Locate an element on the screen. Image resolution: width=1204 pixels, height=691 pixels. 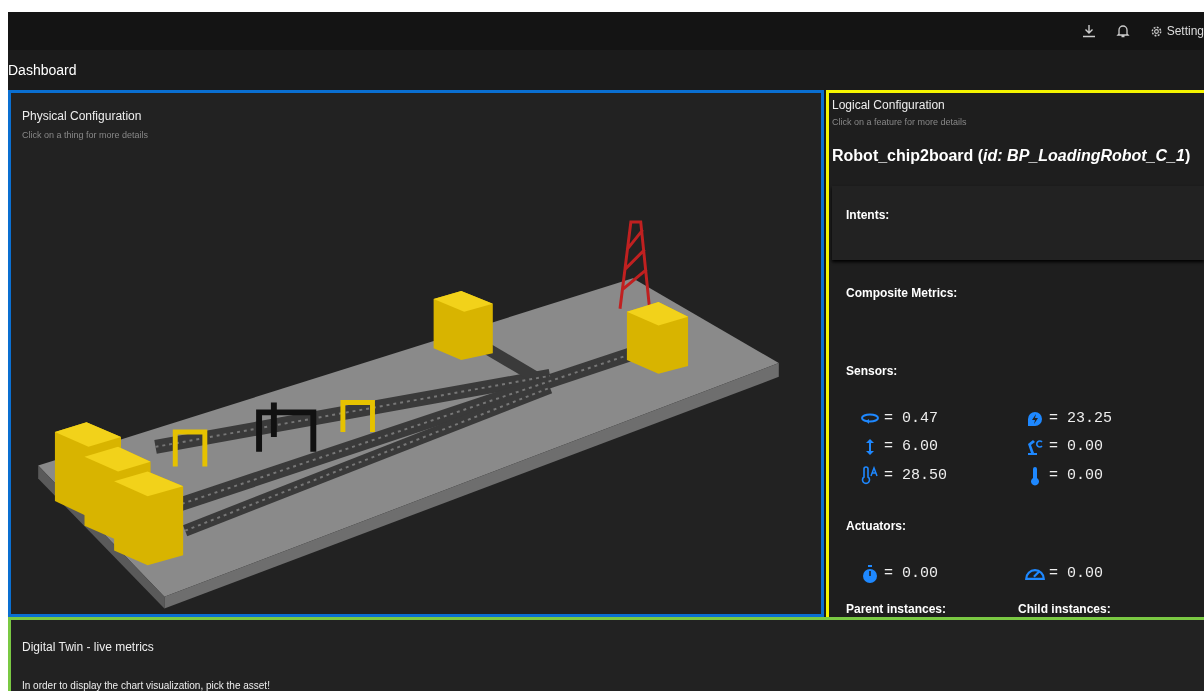
section-title: Intents: is located at coordinates (868, 214).